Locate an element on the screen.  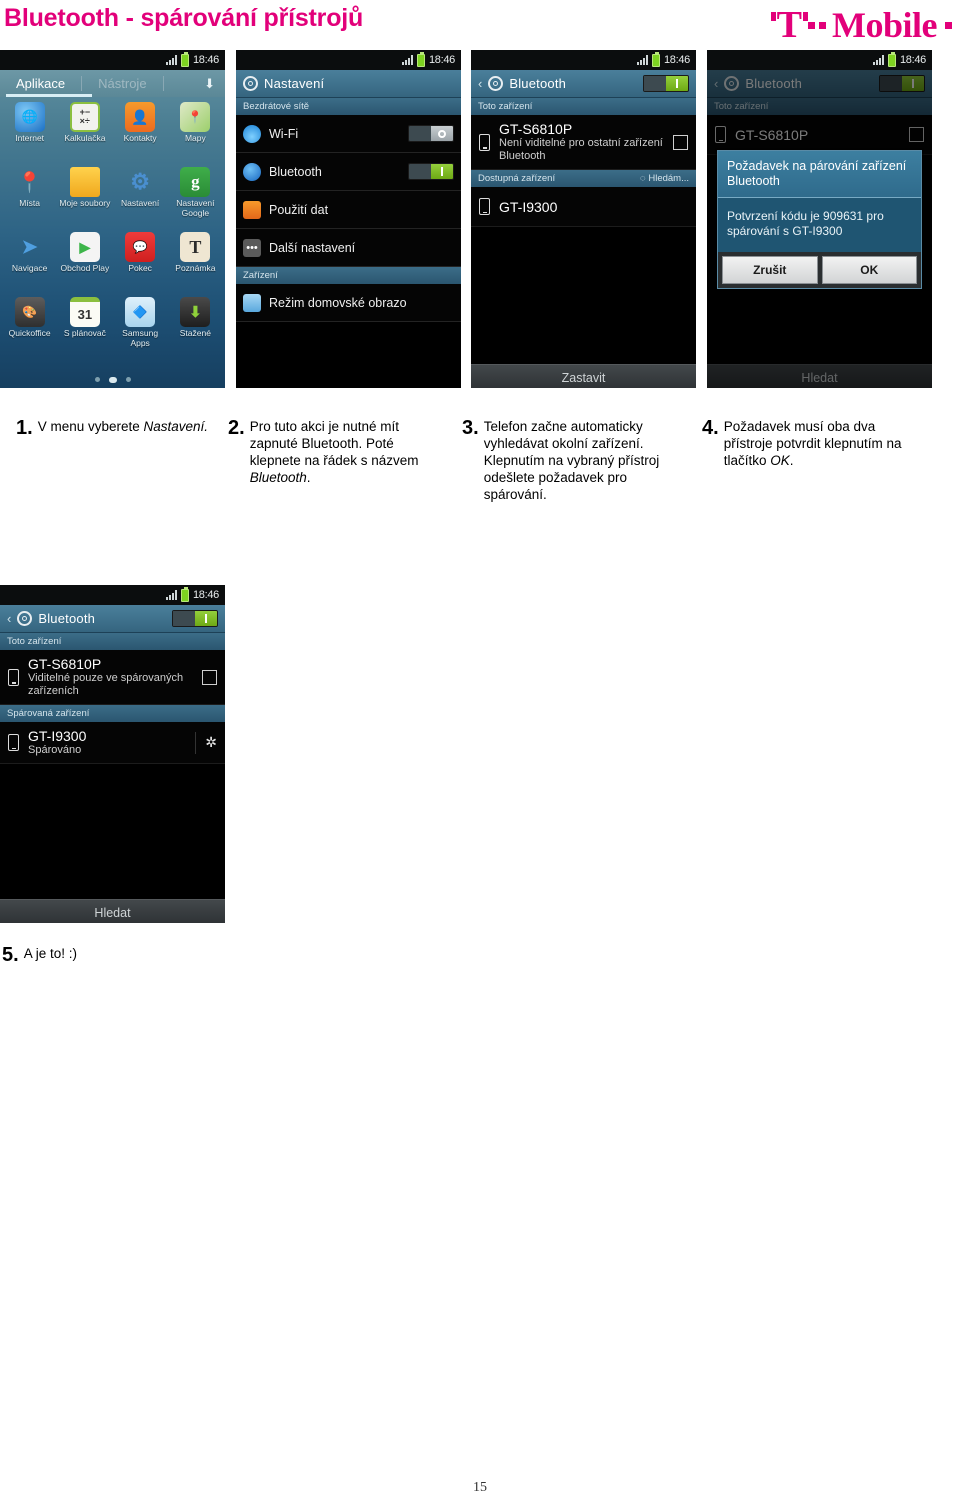
app-item: ▶ Obchod Play is located at coordinates (84, 264).